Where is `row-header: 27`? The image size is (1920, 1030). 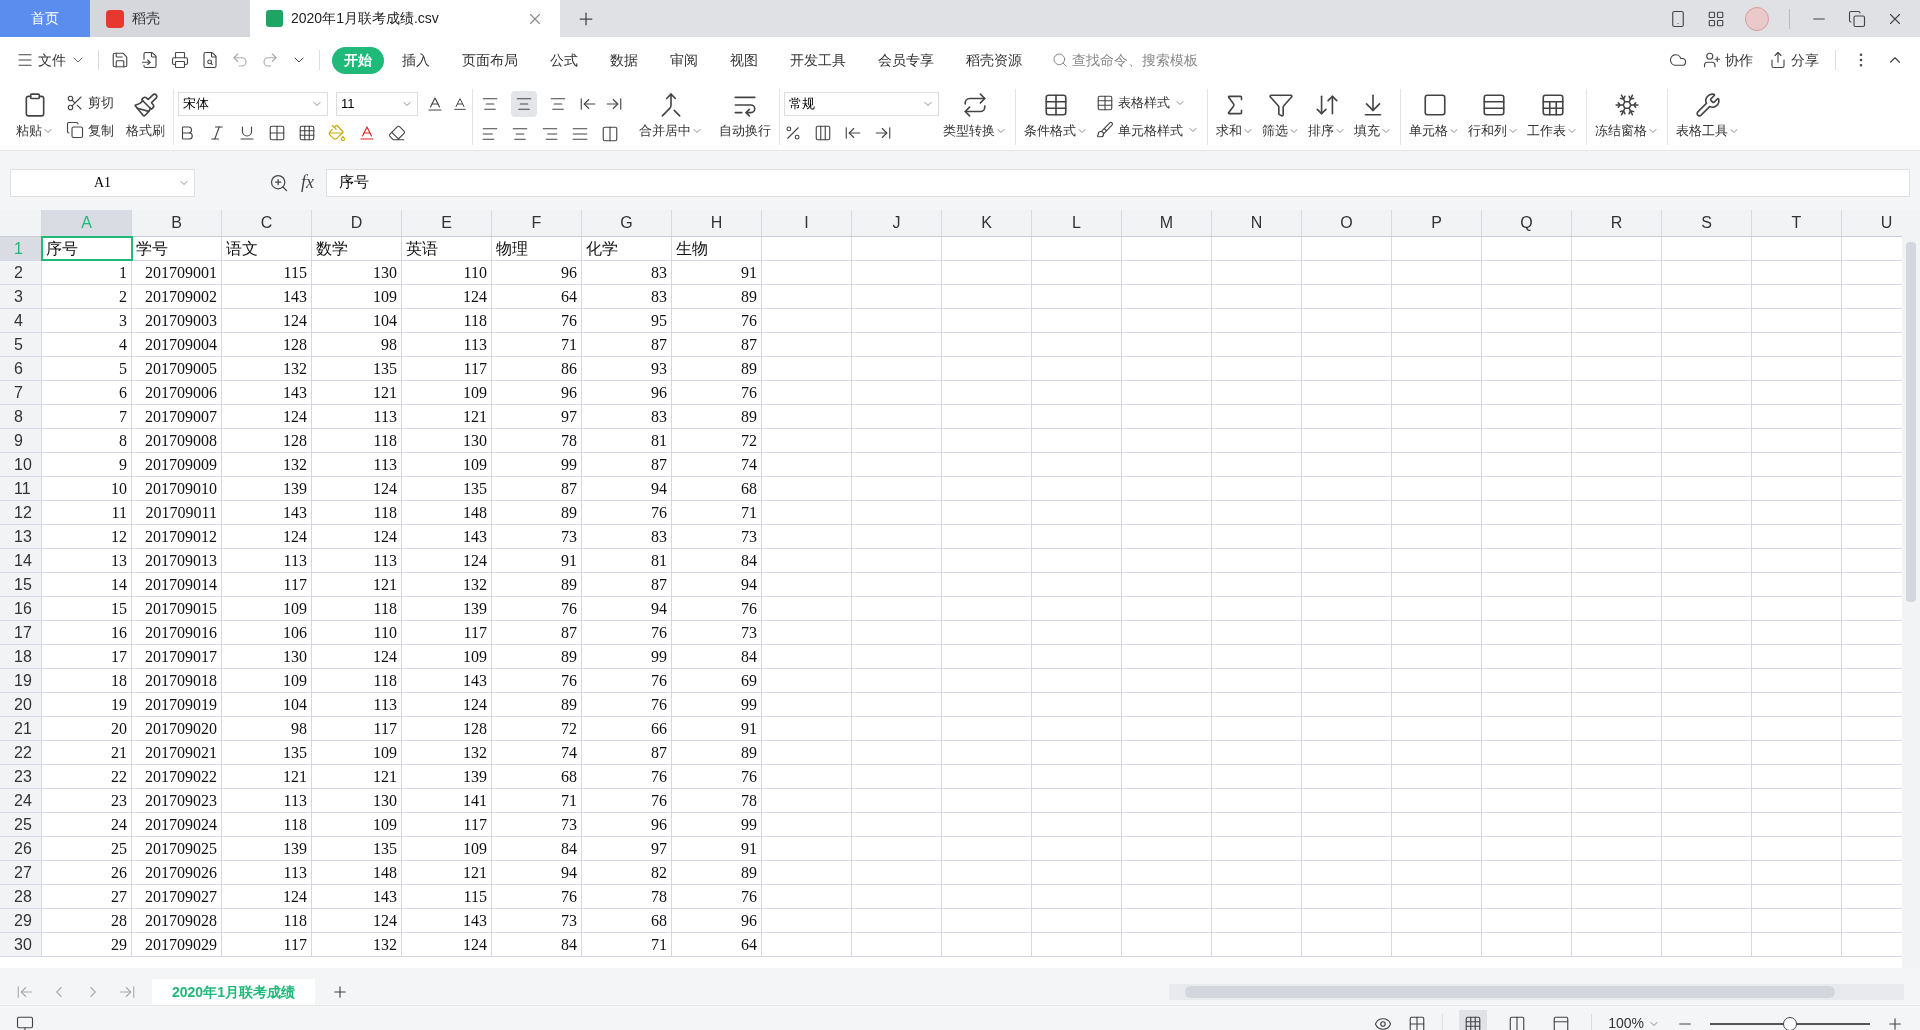
row-header: 27 is located at coordinates (21, 872).